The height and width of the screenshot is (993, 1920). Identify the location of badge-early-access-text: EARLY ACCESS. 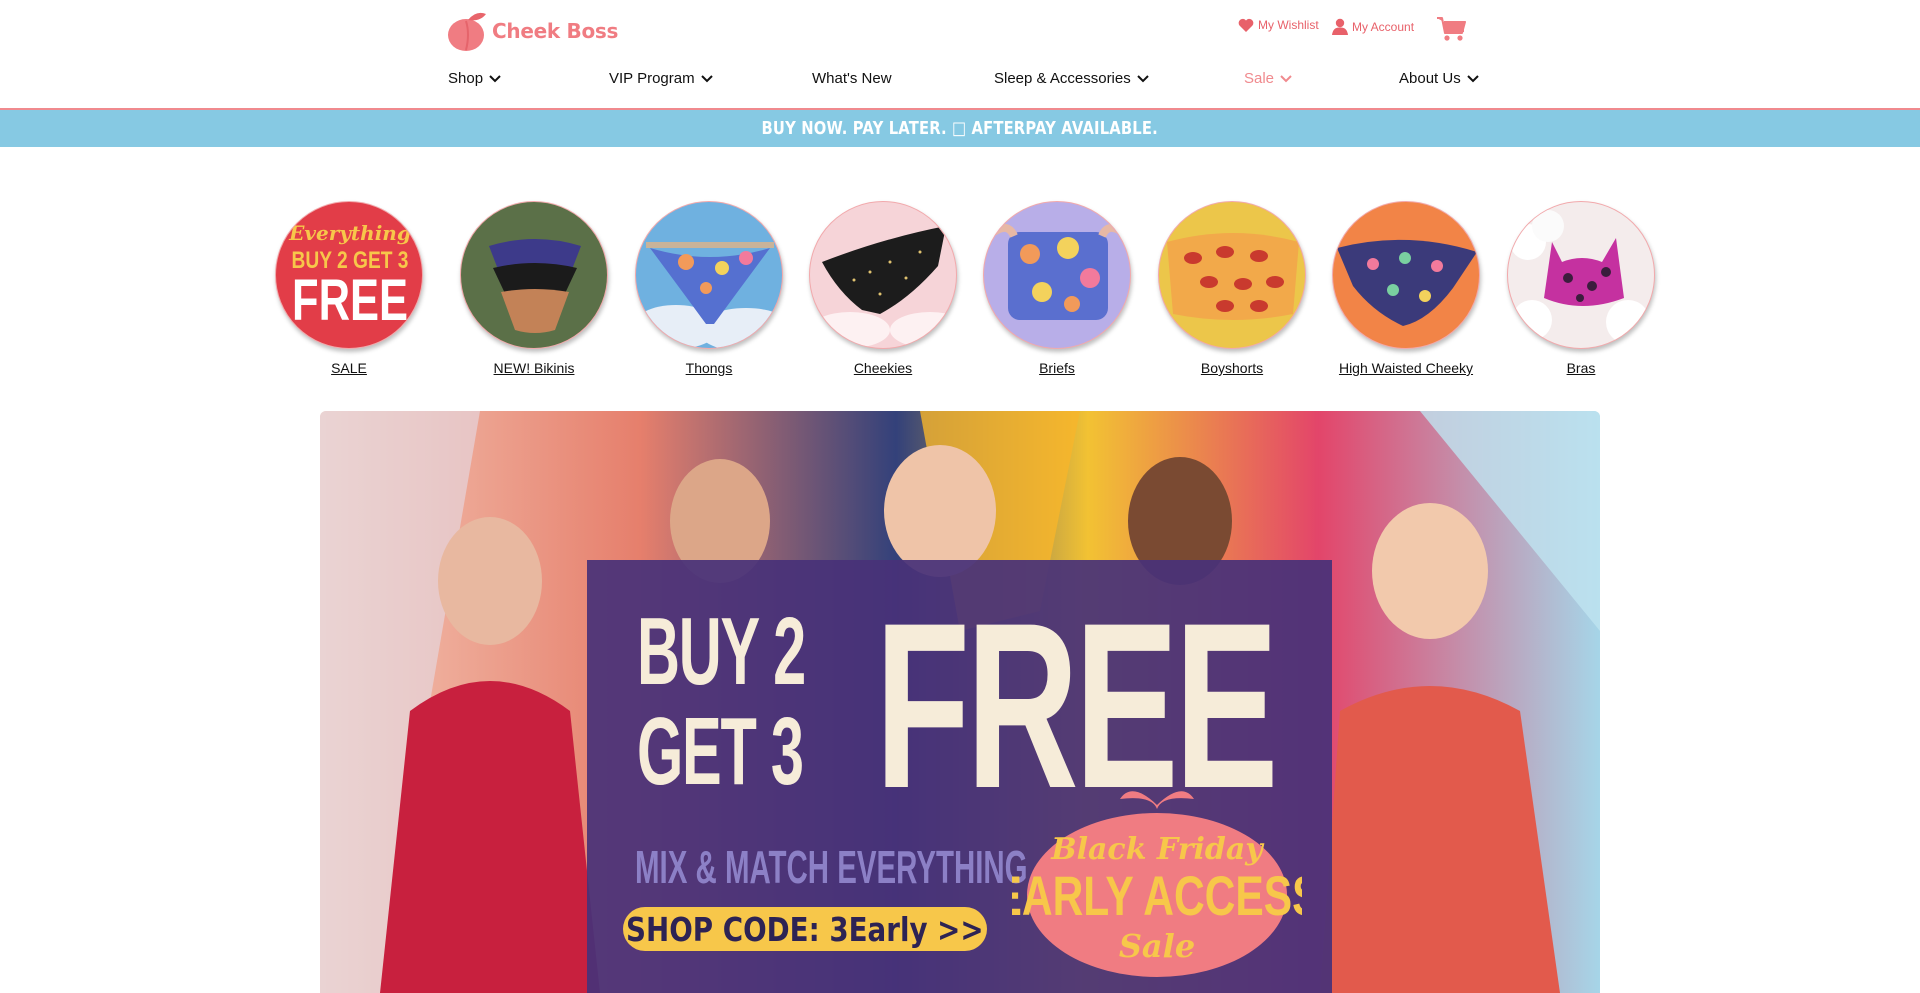
(1157, 895).